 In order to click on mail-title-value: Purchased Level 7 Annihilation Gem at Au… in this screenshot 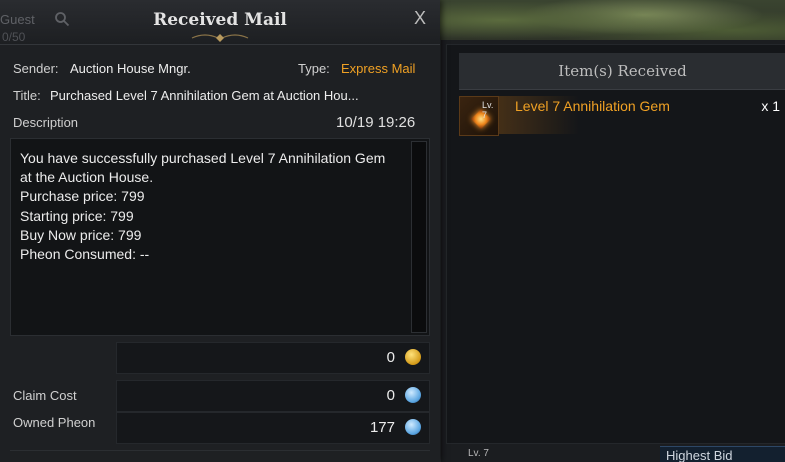, I will do `click(204, 95)`.